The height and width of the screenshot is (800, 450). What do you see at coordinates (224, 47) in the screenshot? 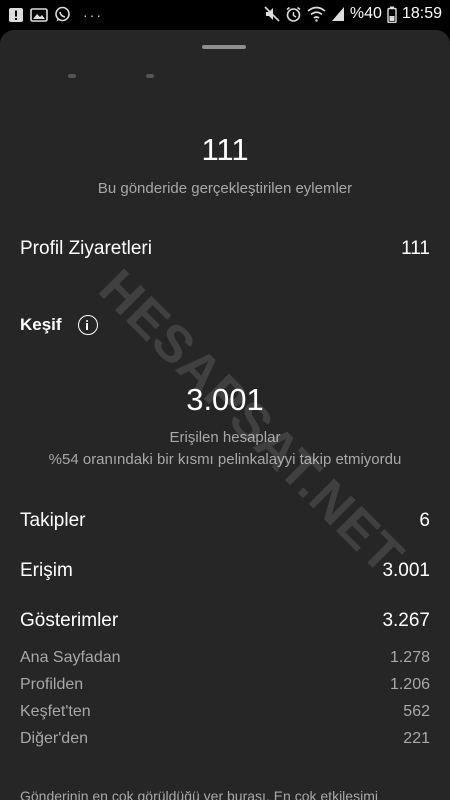
I see `drag-handle` at bounding box center [224, 47].